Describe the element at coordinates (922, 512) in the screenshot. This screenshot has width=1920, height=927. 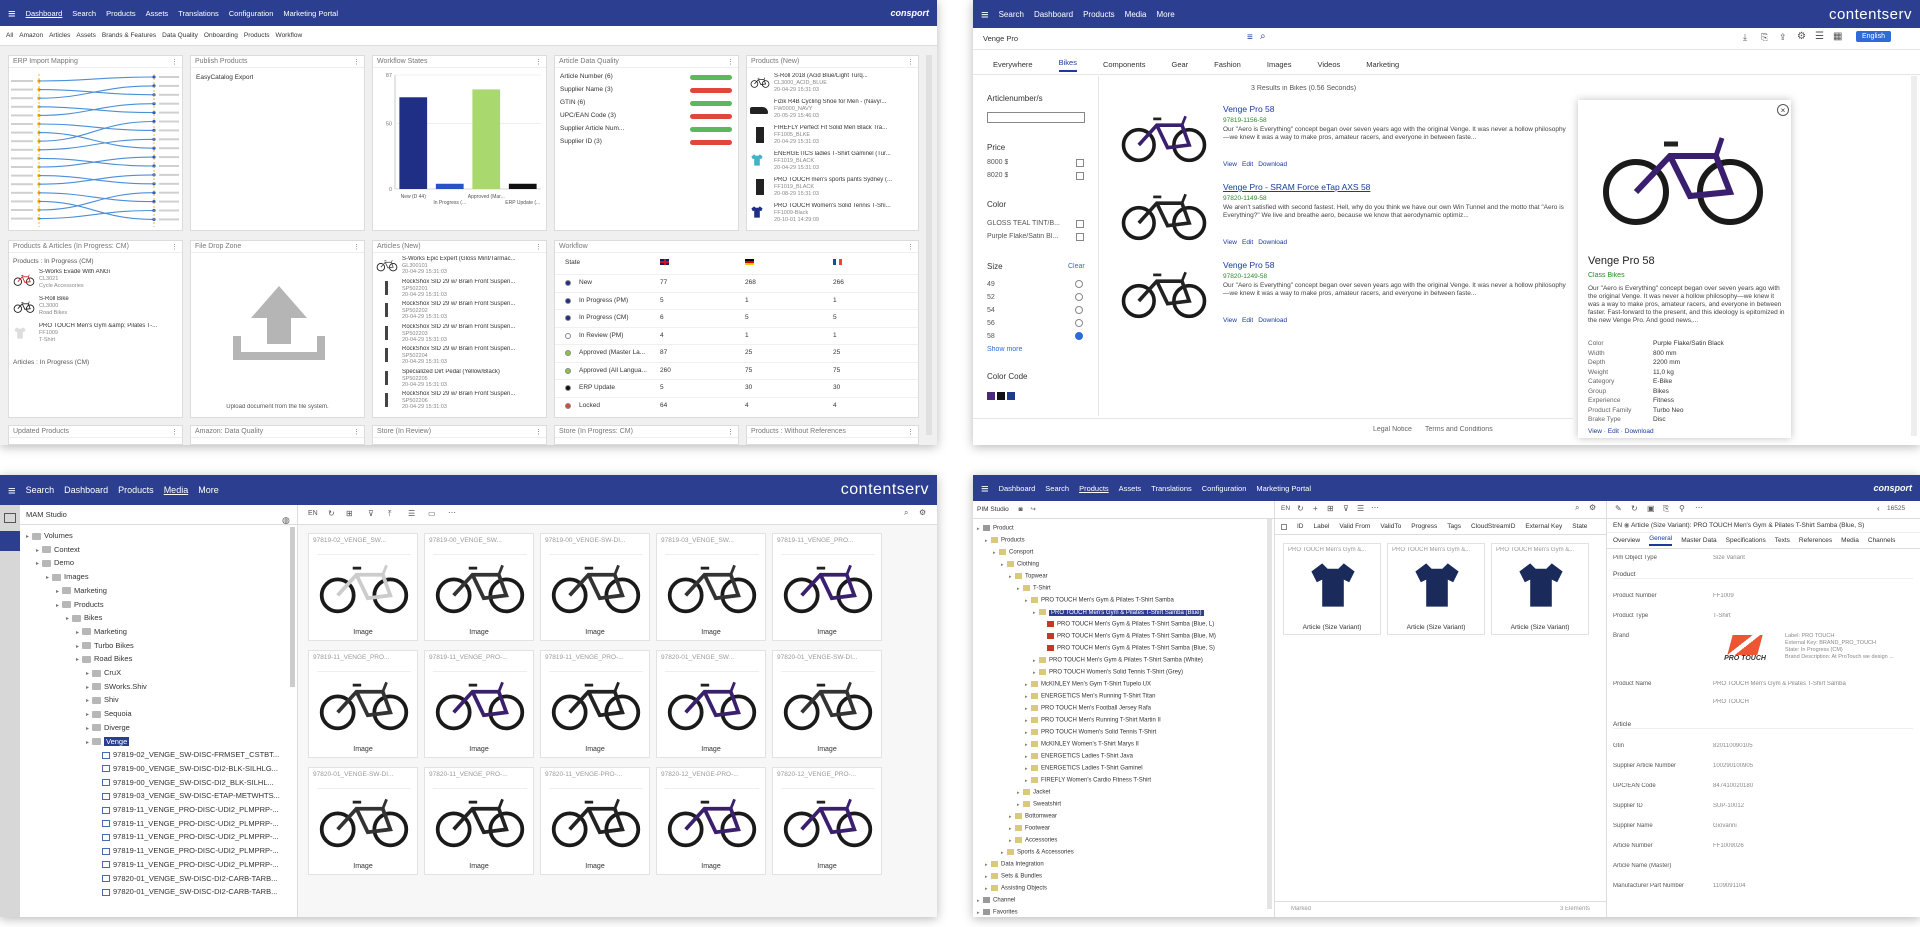
I see `gear-icon: ⚙` at that location.